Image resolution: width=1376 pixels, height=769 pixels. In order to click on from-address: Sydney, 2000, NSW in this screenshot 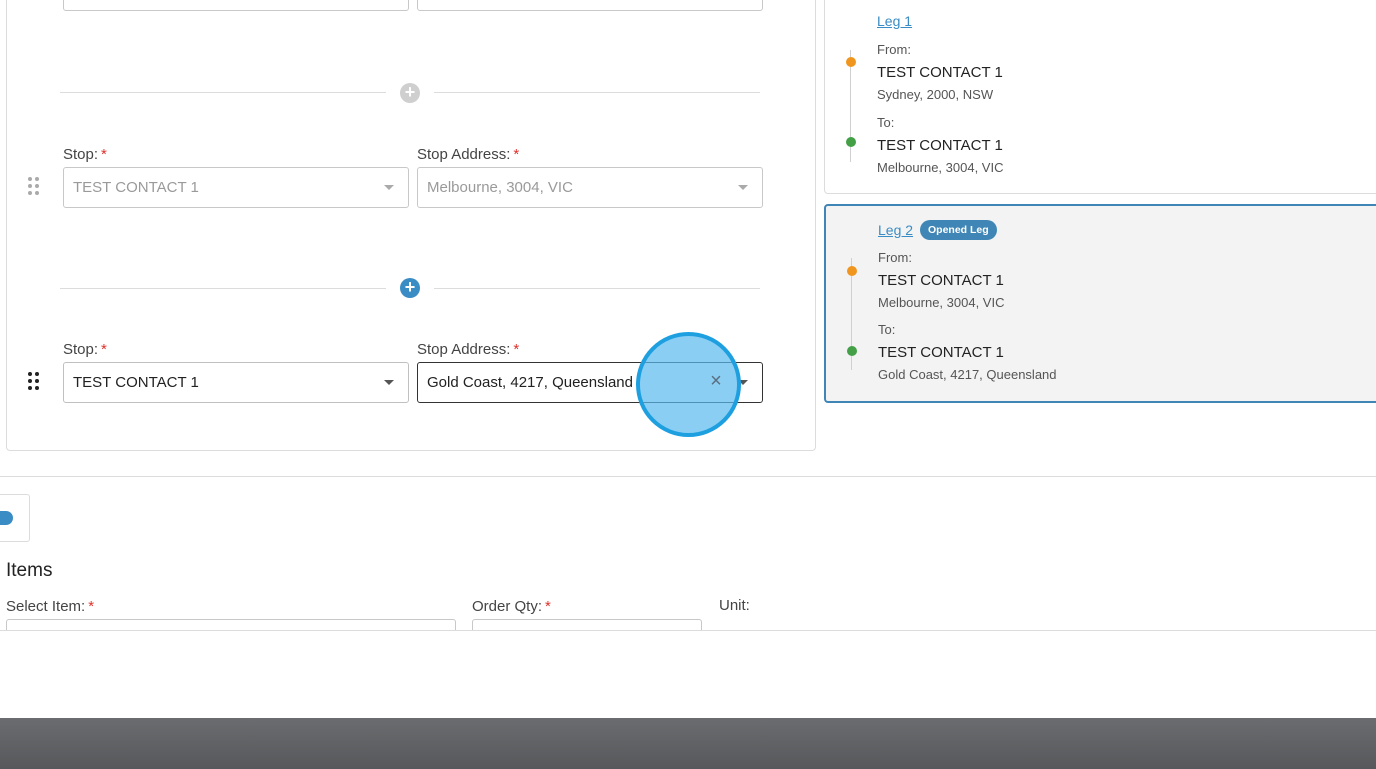, I will do `click(935, 94)`.